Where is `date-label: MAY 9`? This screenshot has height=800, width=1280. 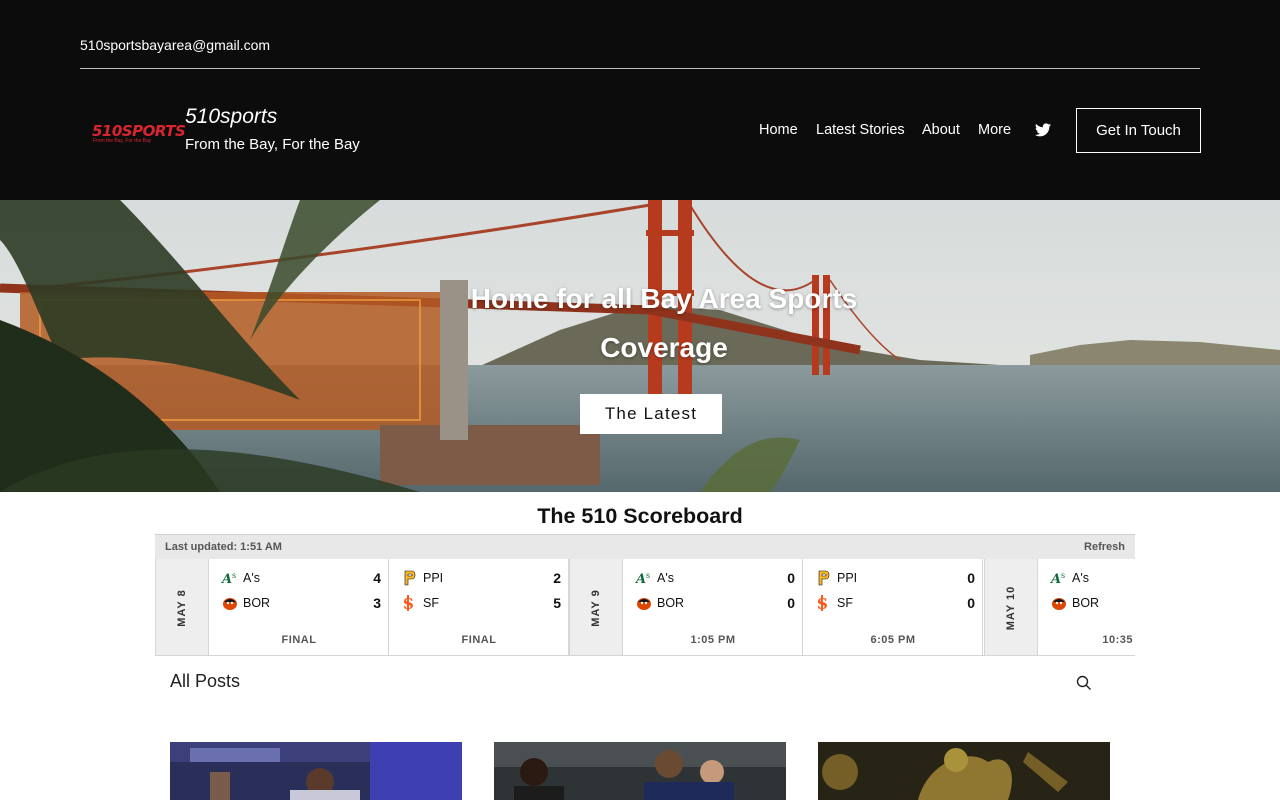
date-label: MAY 9 is located at coordinates (596, 607).